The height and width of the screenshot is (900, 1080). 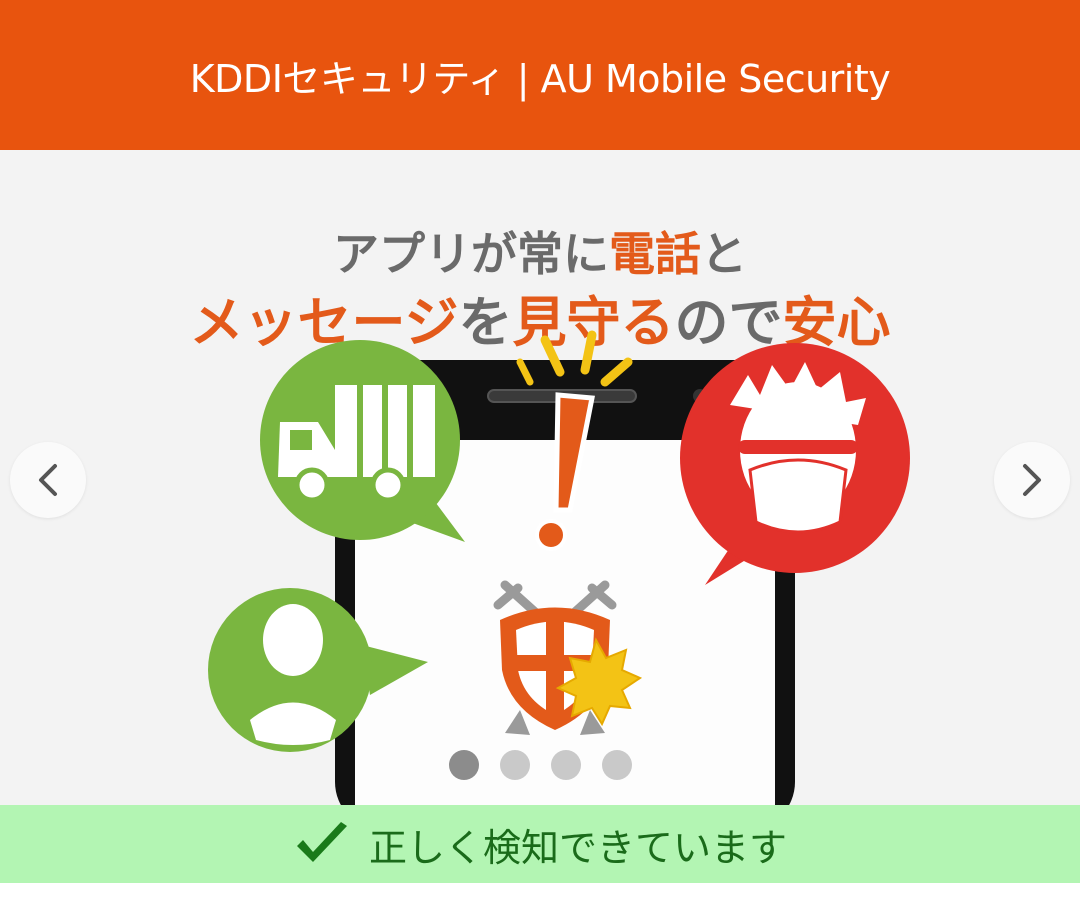 What do you see at coordinates (577, 847) in the screenshot?
I see `status-text: 正しく検知できています` at bounding box center [577, 847].